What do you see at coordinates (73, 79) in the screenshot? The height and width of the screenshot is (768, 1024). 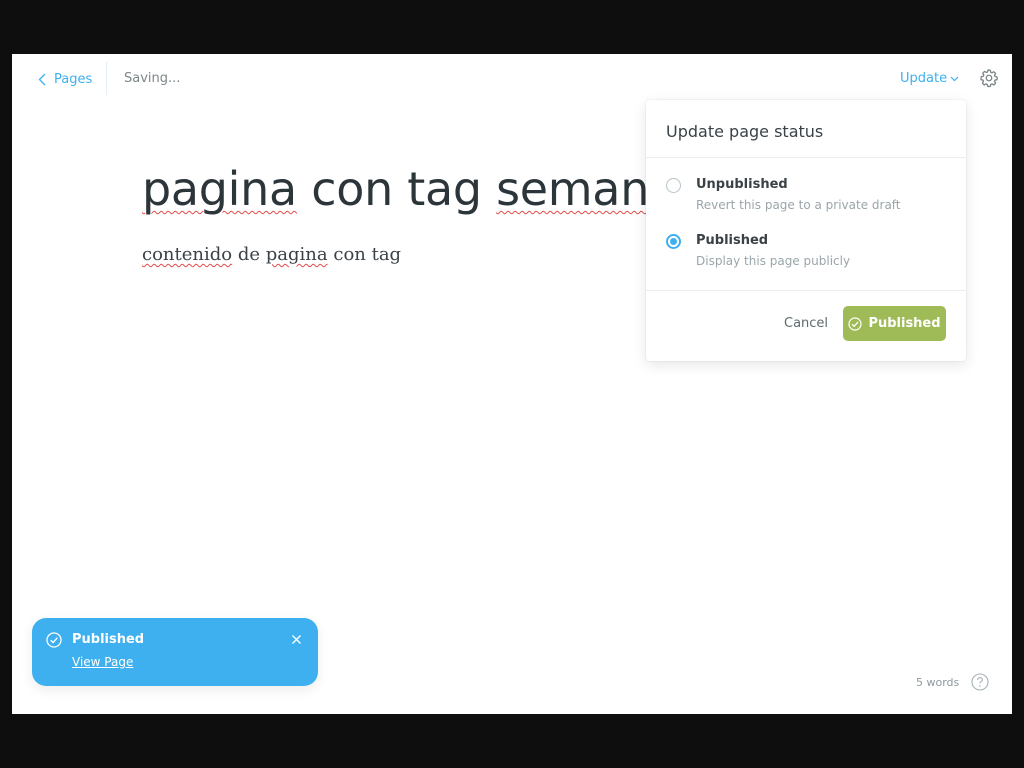 I see `back-link-label: Pages` at bounding box center [73, 79].